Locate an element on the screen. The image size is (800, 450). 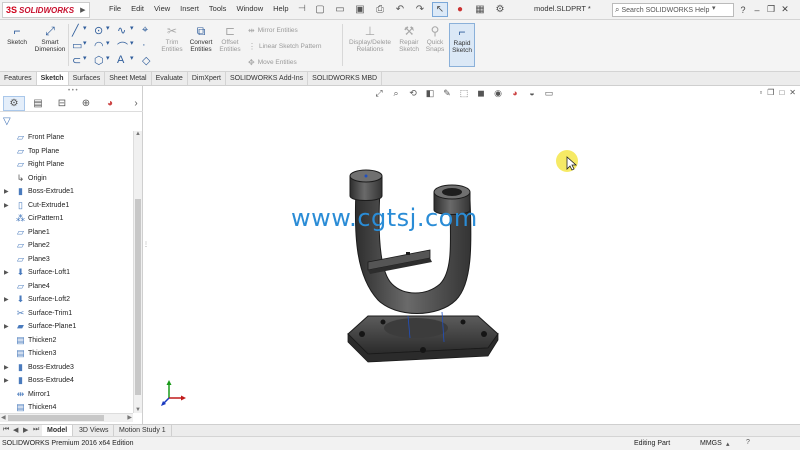
hscroll-thumb is located at coordinates (56, 418).